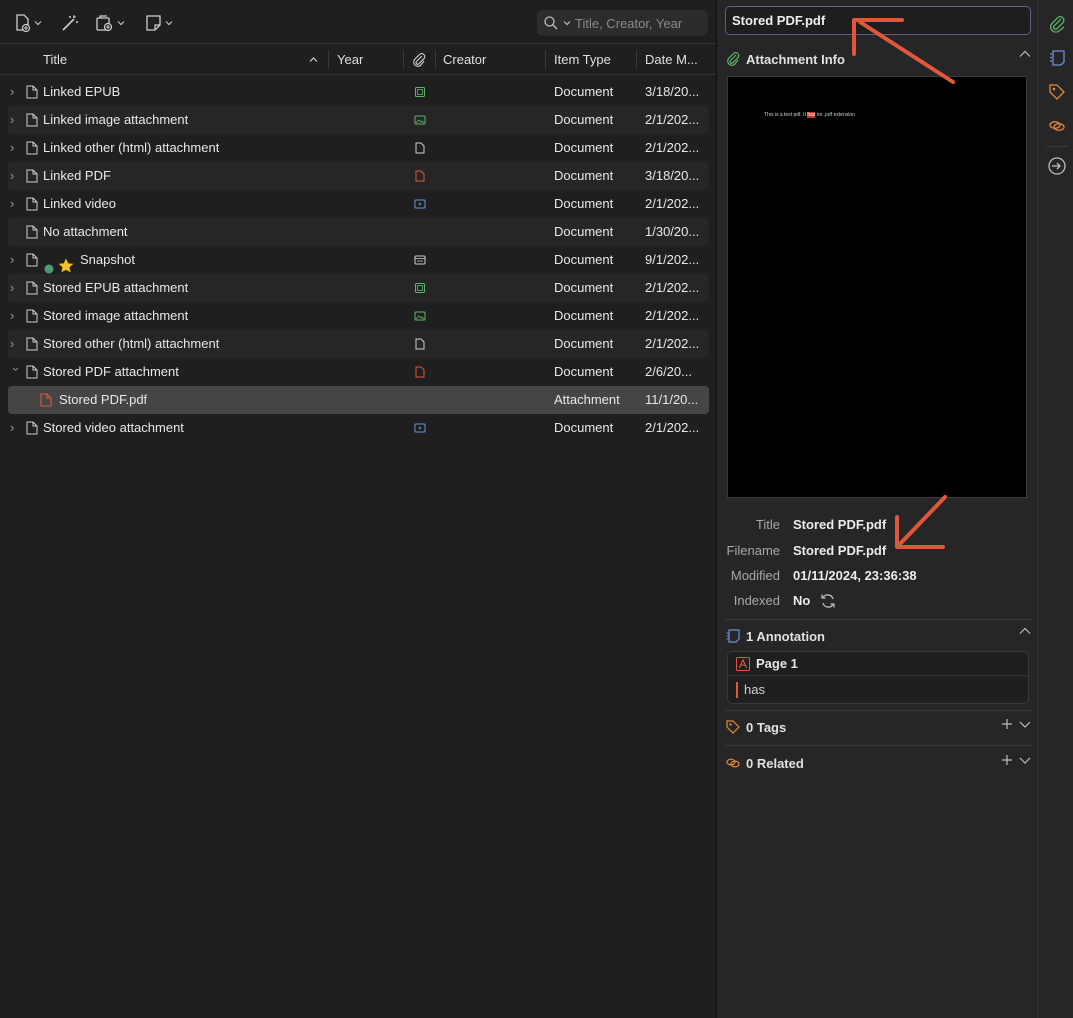  What do you see at coordinates (420, 260) in the screenshot?
I see `snapshot-icon` at bounding box center [420, 260].